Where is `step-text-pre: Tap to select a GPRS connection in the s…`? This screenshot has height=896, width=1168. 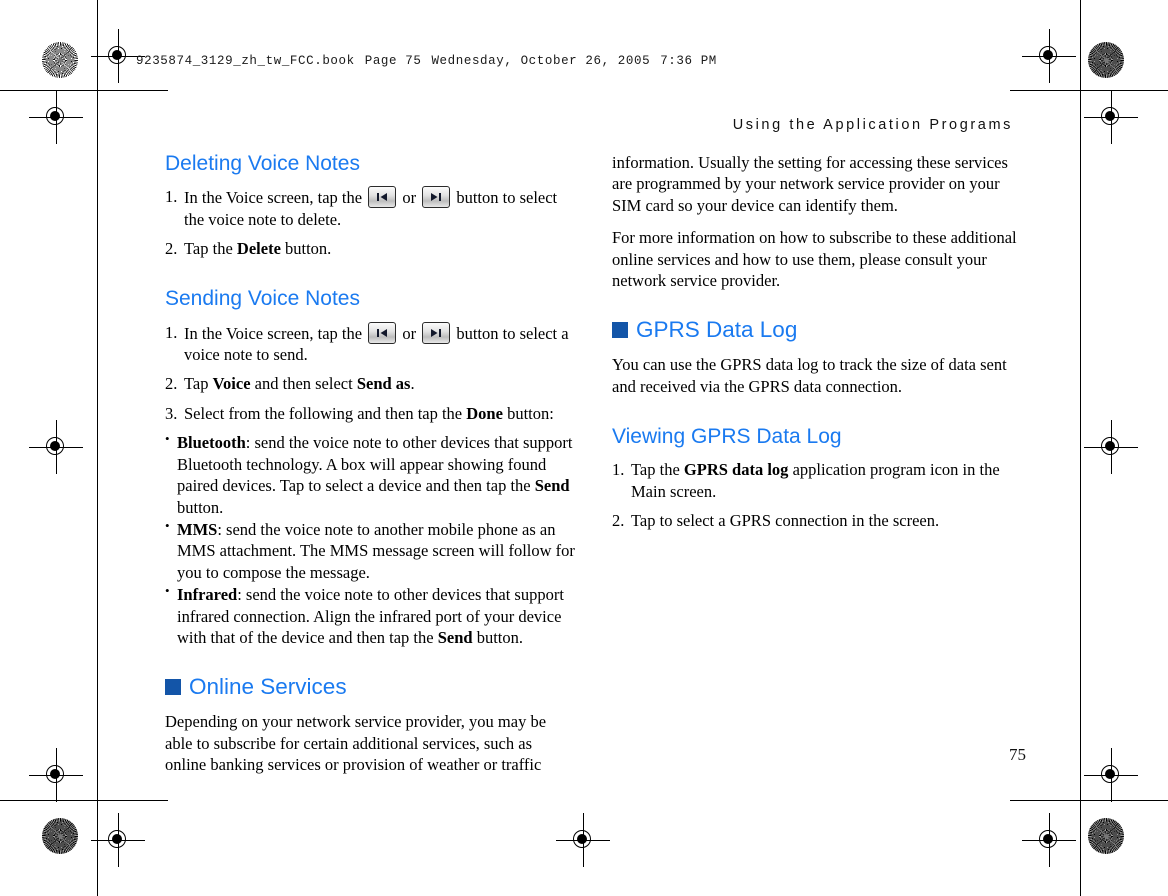
step-text-pre: Tap to select a GPRS connection in the s… is located at coordinates (785, 521).